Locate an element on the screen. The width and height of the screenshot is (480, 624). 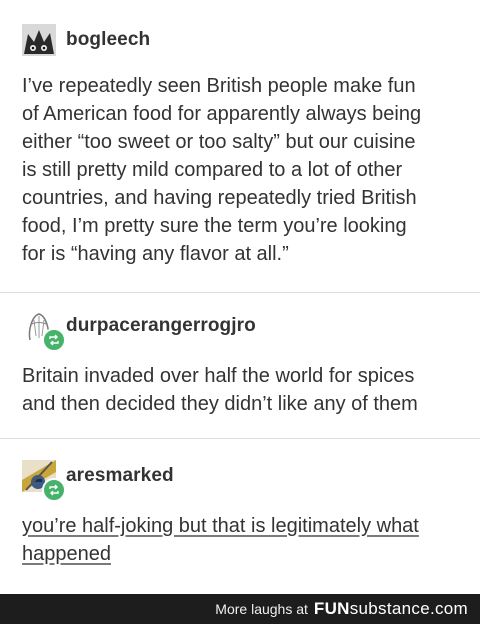
username: aresmarked is located at coordinates (120, 476).